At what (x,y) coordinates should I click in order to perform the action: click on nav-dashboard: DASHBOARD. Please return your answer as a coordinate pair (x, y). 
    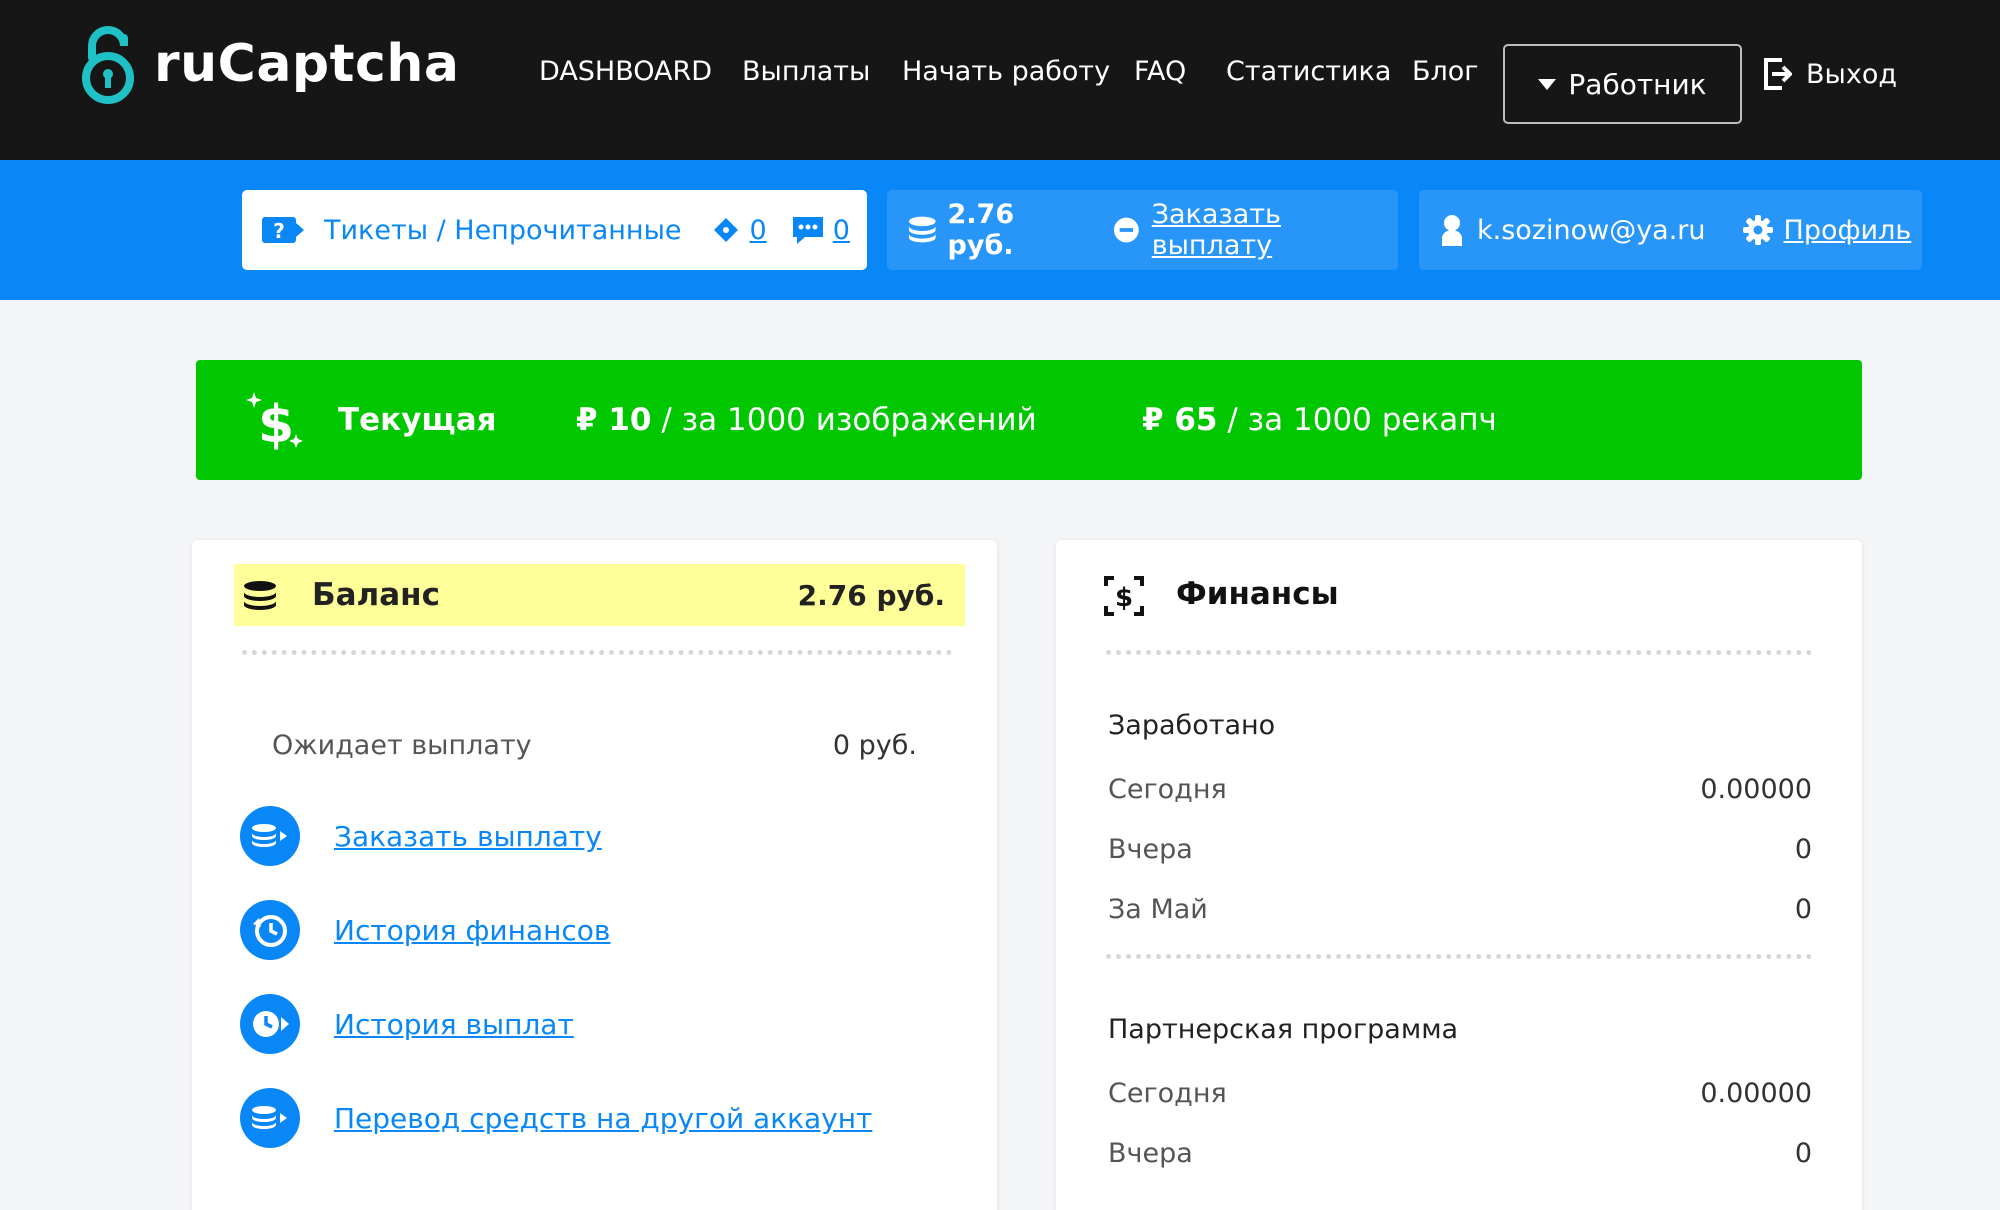
    Looking at the image, I should click on (625, 71).